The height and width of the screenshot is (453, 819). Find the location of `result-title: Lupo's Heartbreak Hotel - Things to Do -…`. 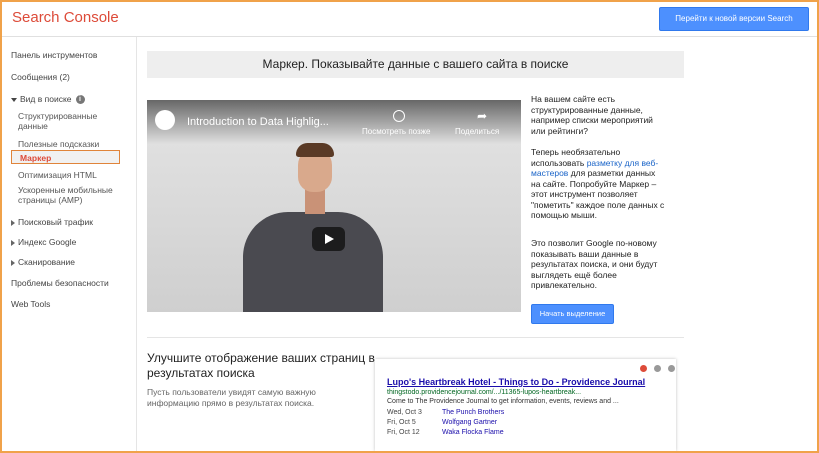

result-title: Lupo's Heartbreak Hotel - Things to Do -… is located at coordinates (516, 382).